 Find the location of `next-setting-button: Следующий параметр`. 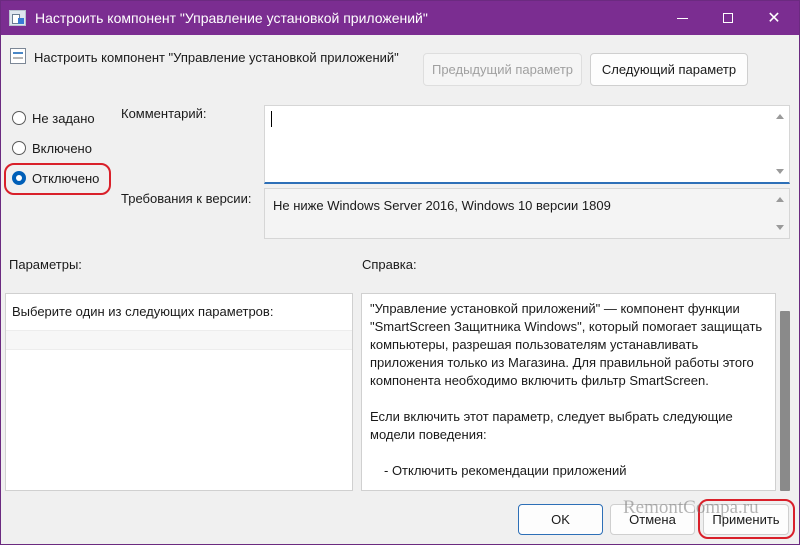

next-setting-button: Следующий параметр is located at coordinates (669, 69).